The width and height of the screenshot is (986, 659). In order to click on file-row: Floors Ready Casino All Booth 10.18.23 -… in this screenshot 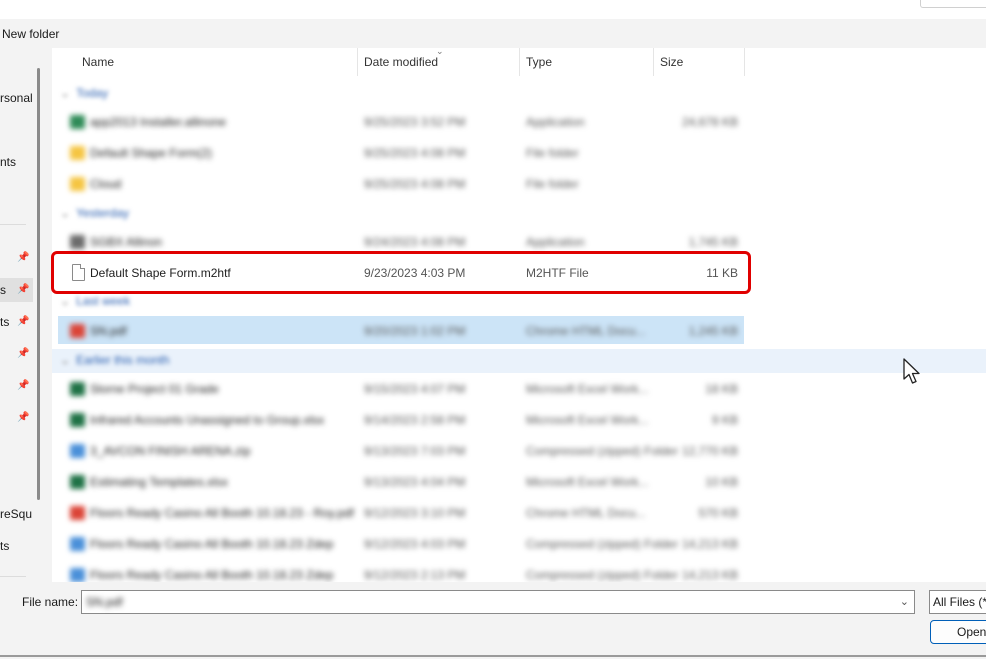, I will do `click(401, 513)`.